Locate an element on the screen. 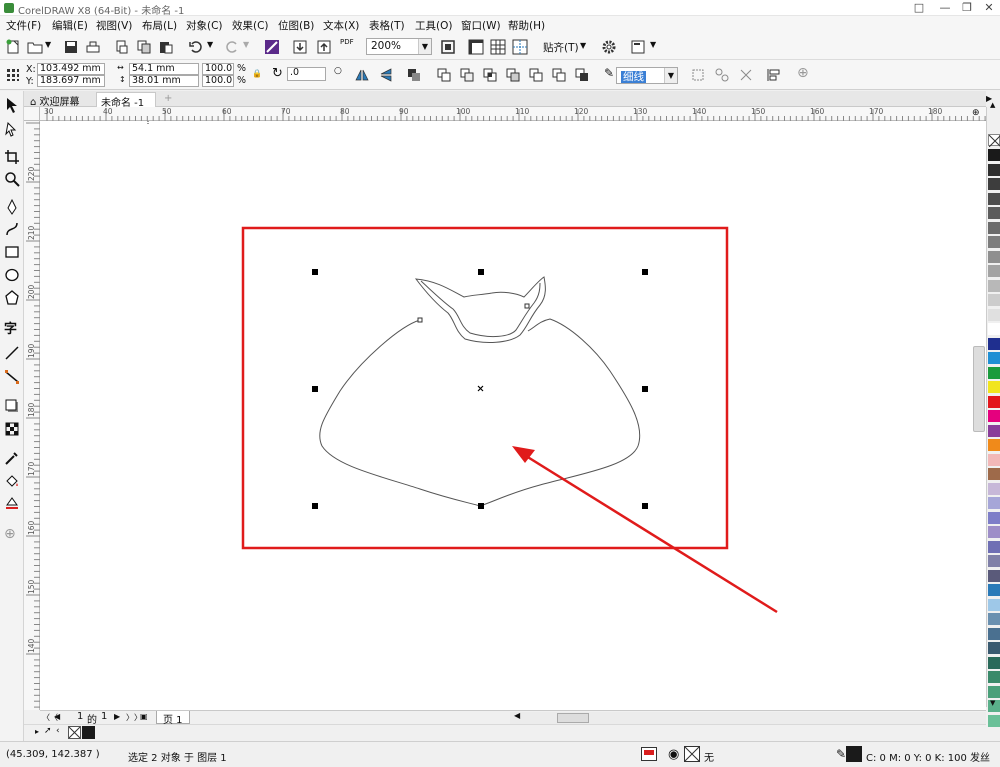 This screenshot has height=767, width=1000. menu-bitmaps: 位图(B) is located at coordinates (296, 25).